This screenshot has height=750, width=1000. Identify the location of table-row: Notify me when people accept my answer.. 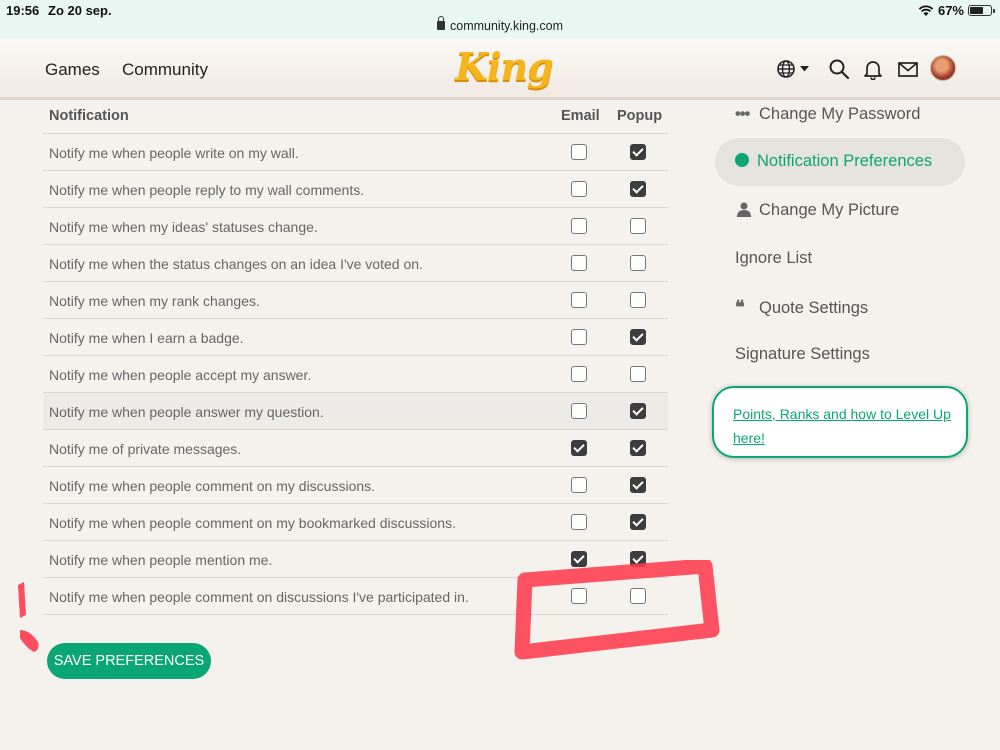
(355, 374).